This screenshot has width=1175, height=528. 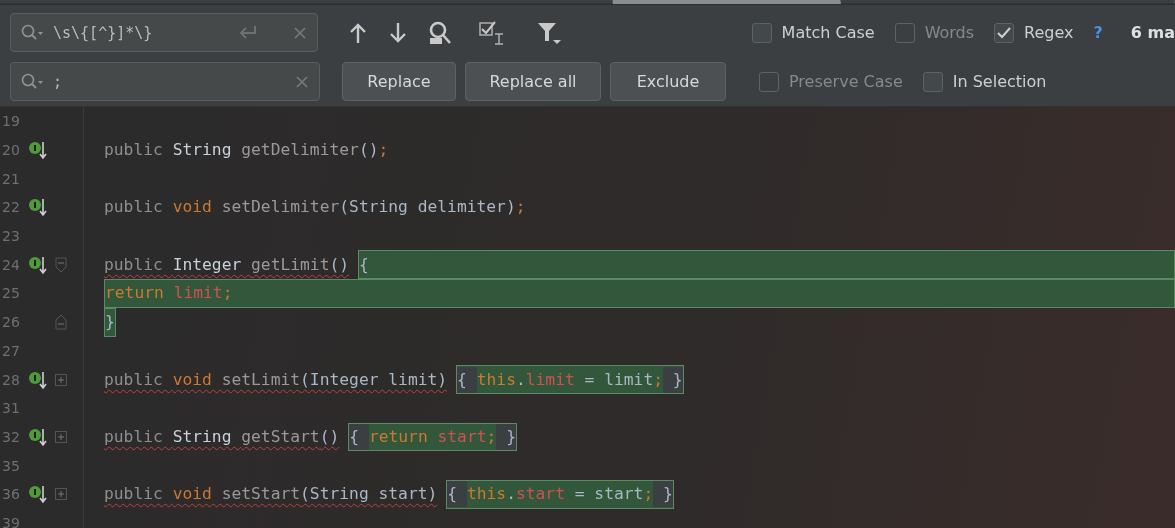 I want to click on line-number: 36, so click(x=11, y=494).